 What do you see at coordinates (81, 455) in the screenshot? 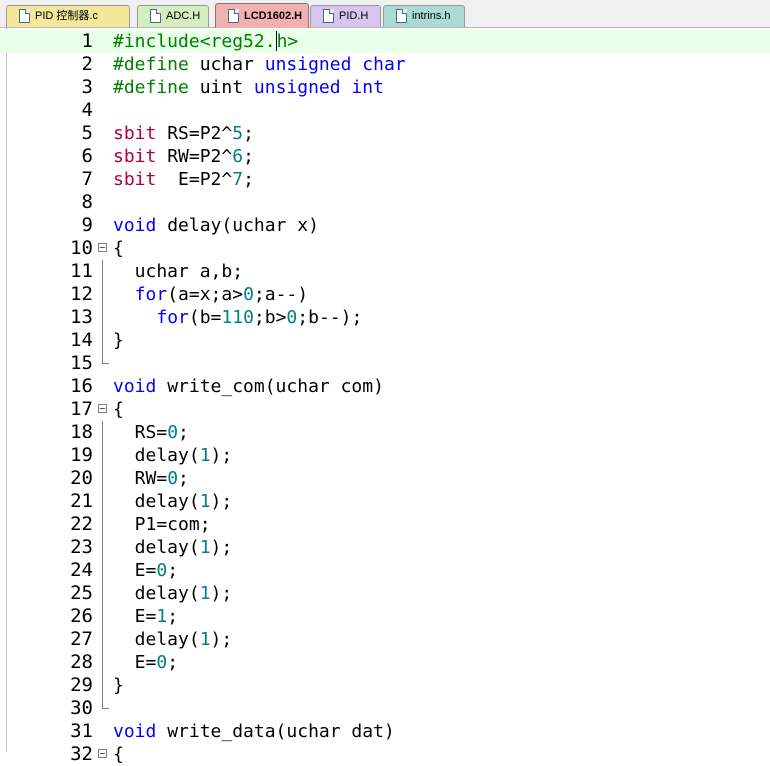
I see `line-number: 19` at bounding box center [81, 455].